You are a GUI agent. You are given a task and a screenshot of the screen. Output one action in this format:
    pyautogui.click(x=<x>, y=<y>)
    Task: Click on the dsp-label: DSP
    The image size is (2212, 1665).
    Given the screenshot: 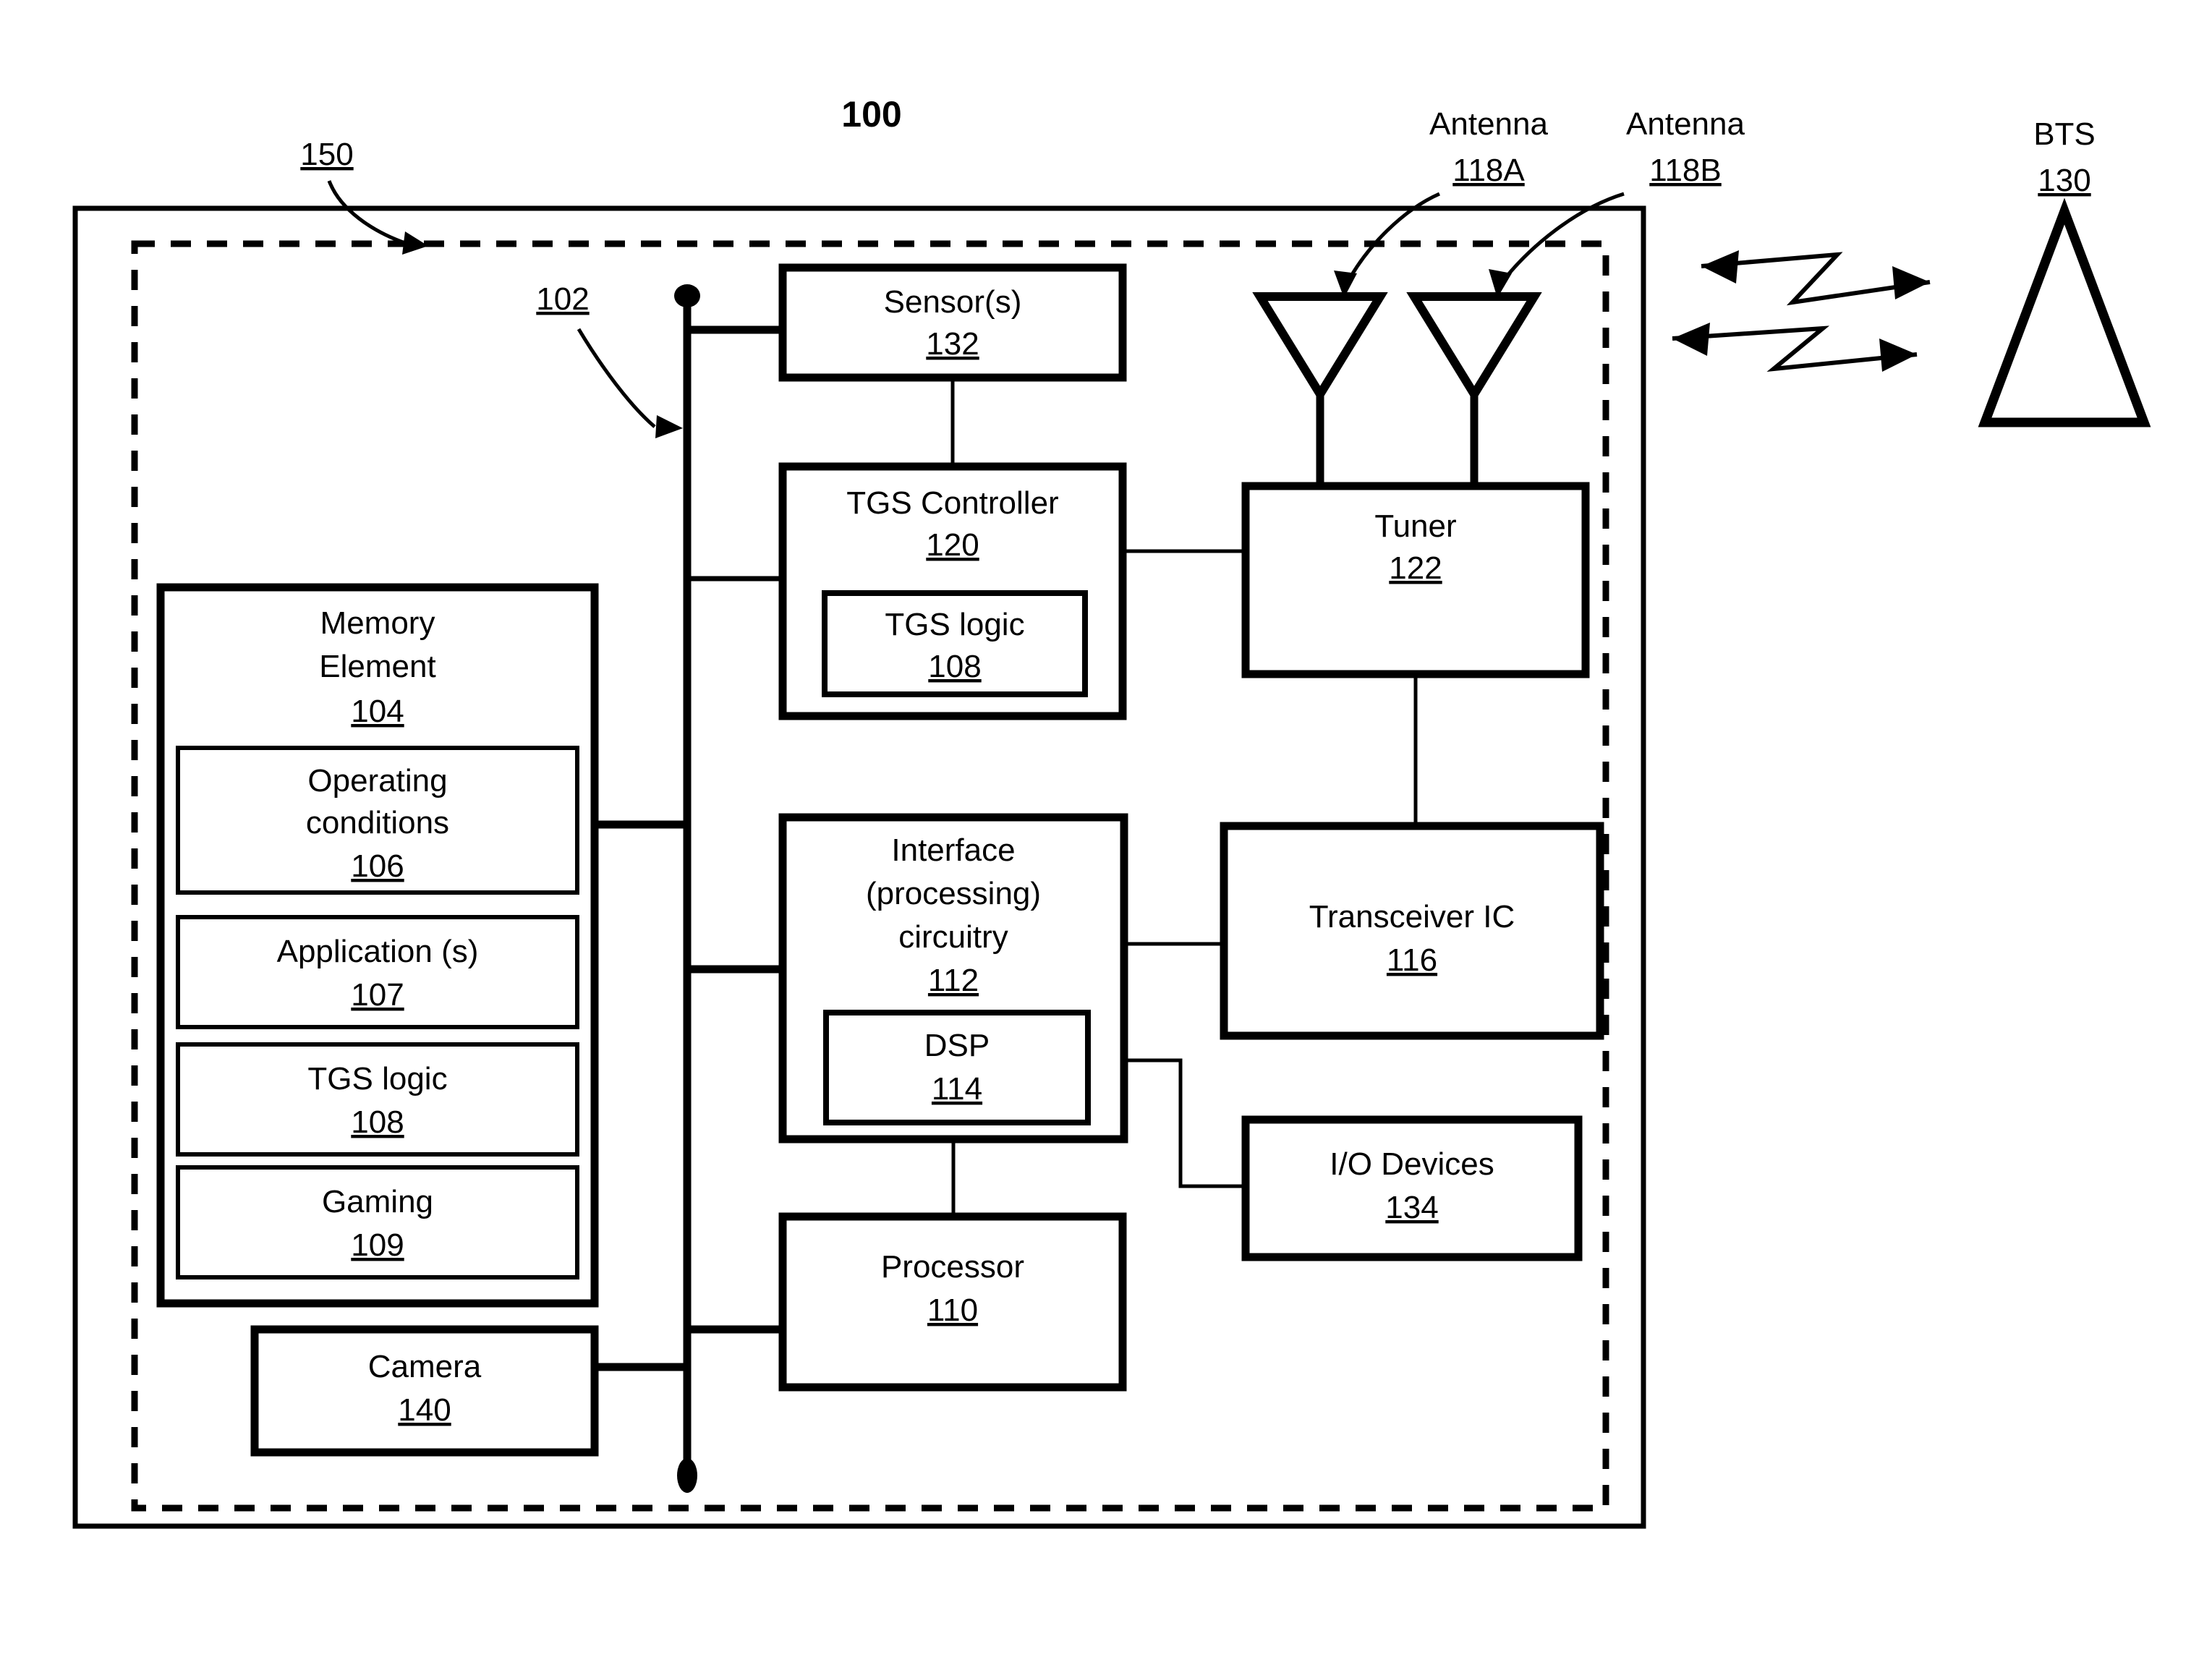 What is the action you would take?
    pyautogui.click(x=957, y=1045)
    